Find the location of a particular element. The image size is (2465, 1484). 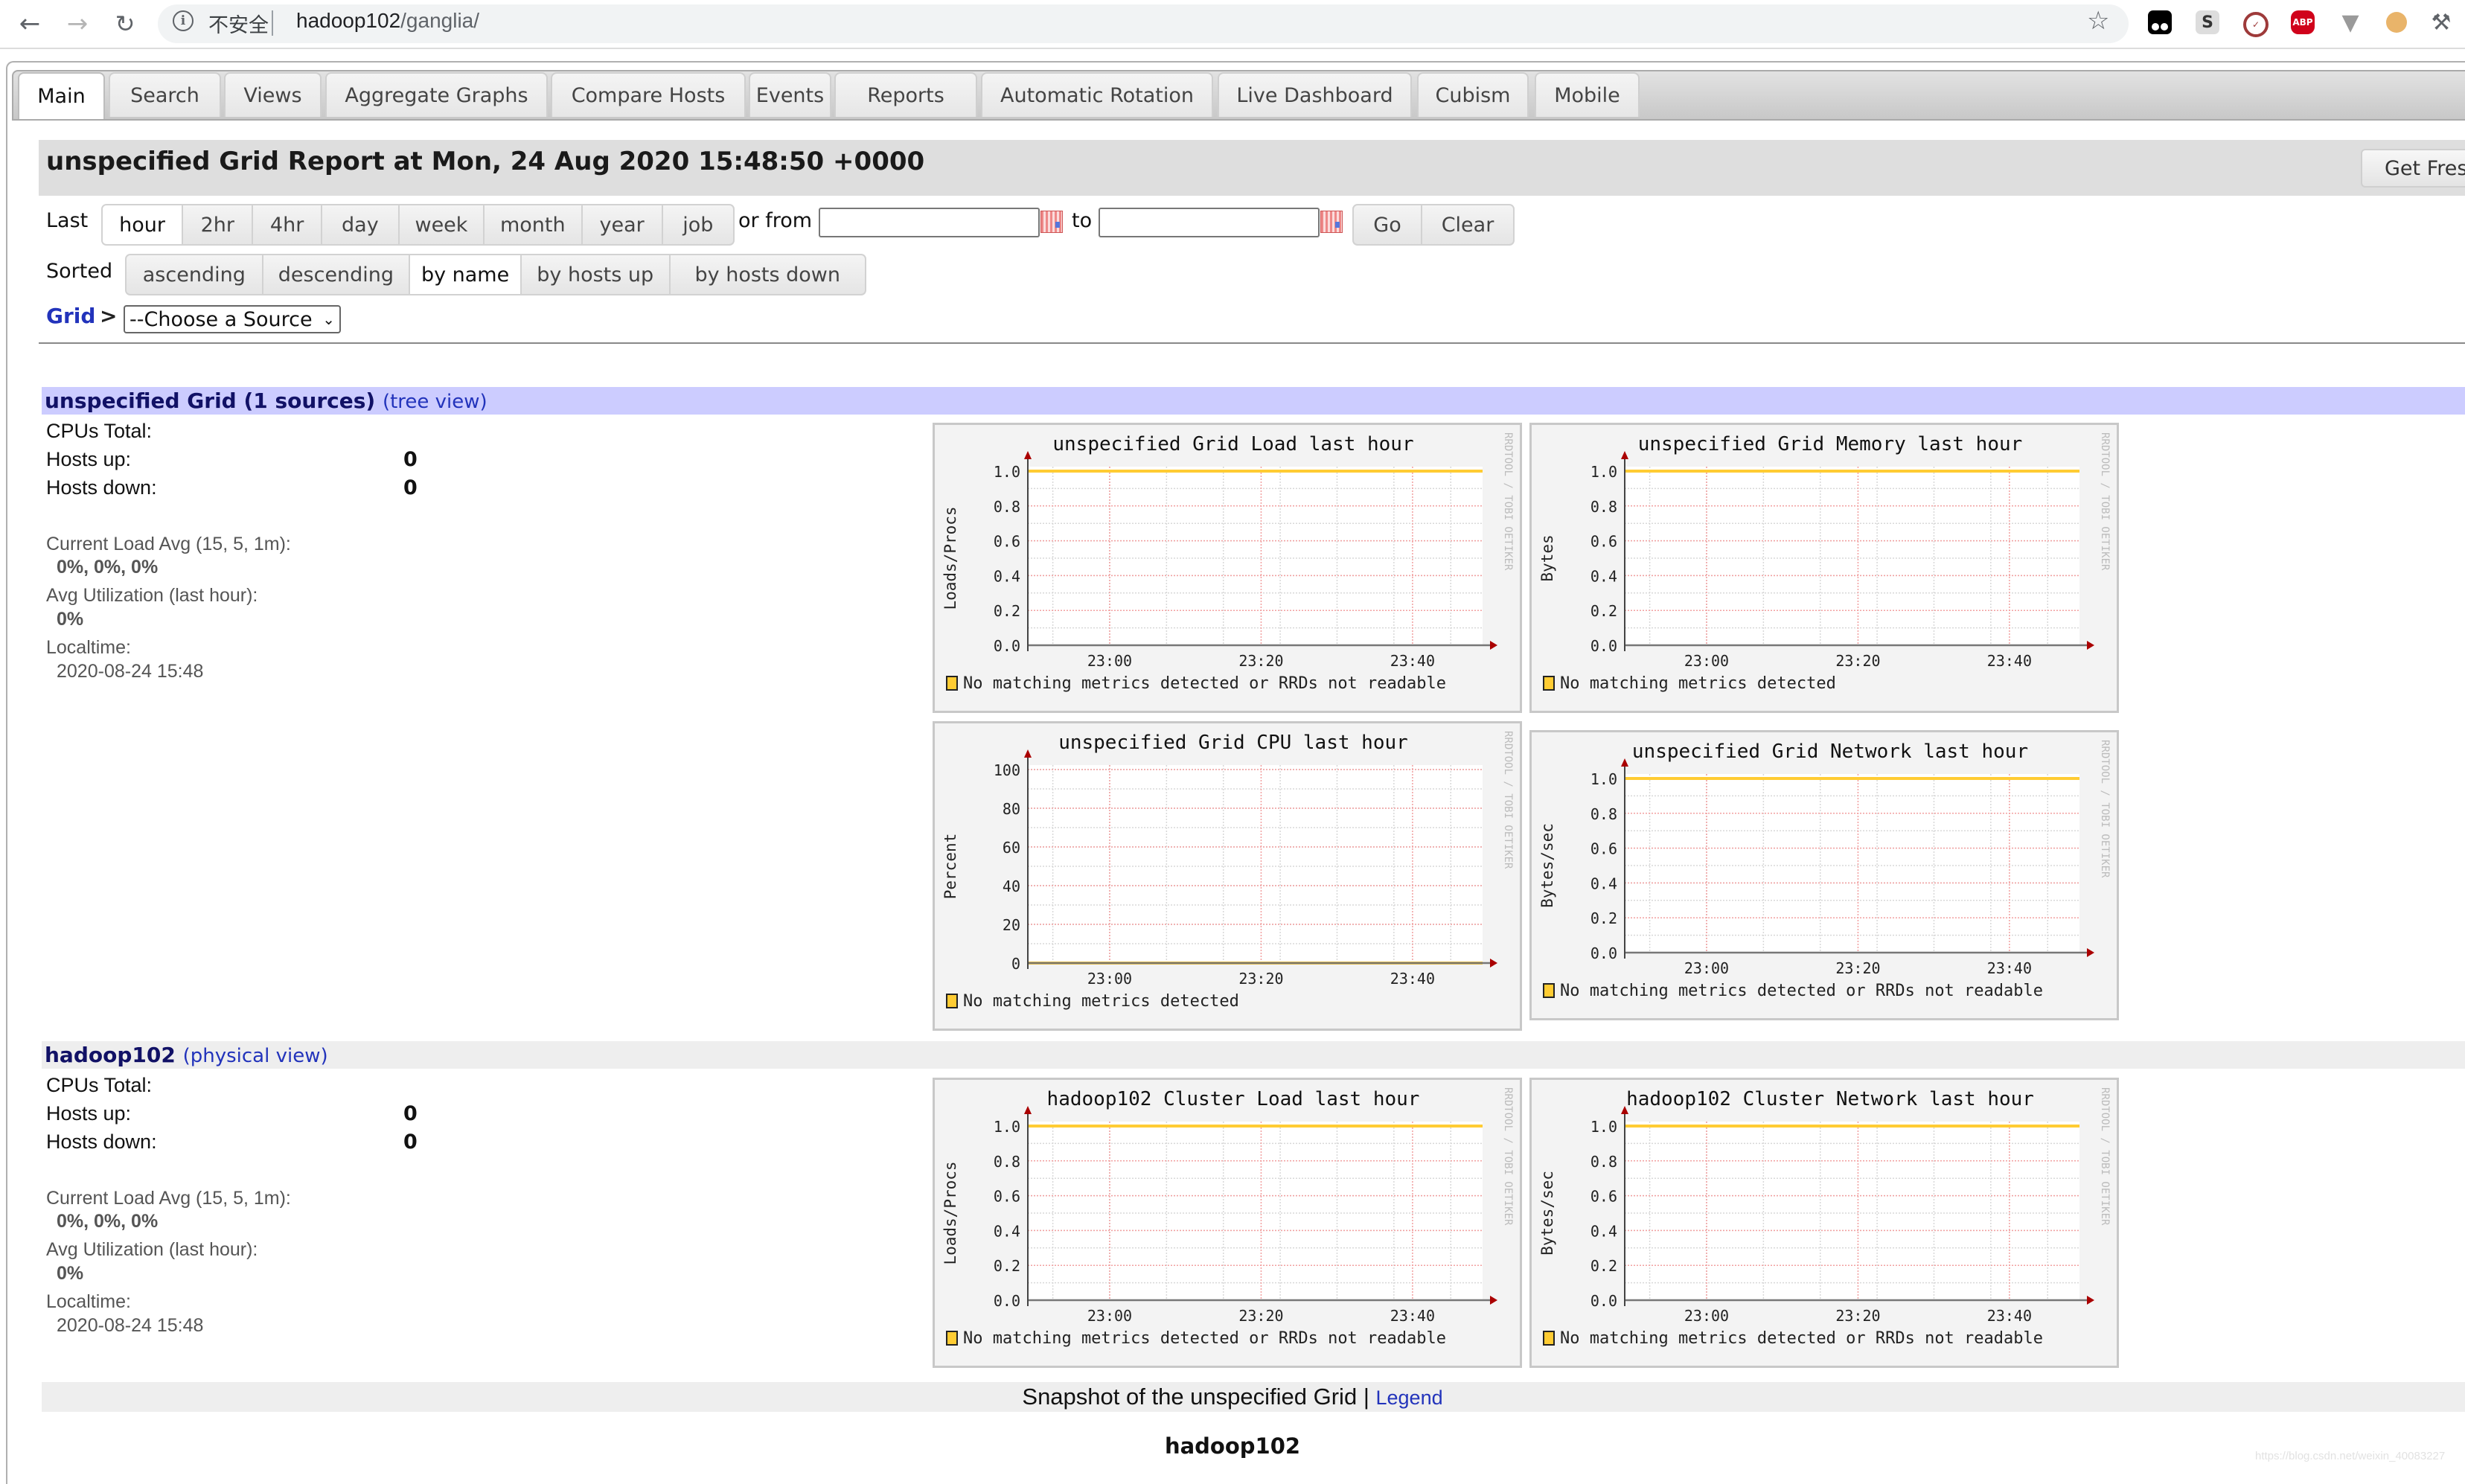

physical-view-link: (physical view) is located at coordinates (255, 1056).